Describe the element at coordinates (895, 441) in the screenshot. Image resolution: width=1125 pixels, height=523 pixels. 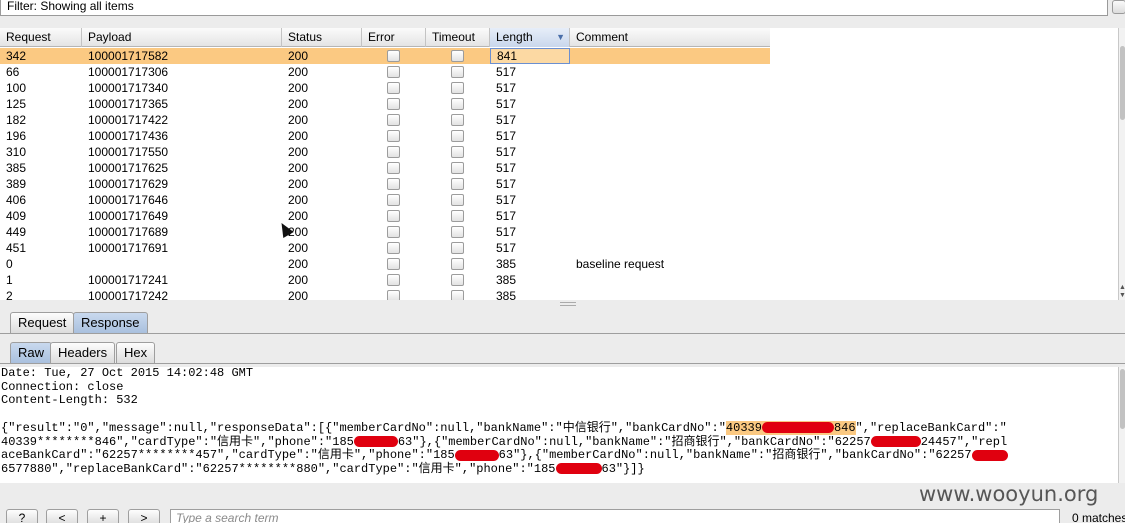
I see `redaction-mark` at that location.